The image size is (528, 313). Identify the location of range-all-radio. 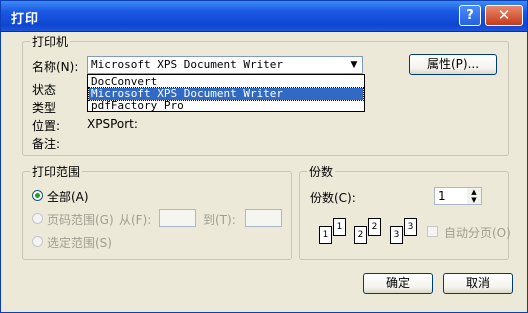
(37, 195).